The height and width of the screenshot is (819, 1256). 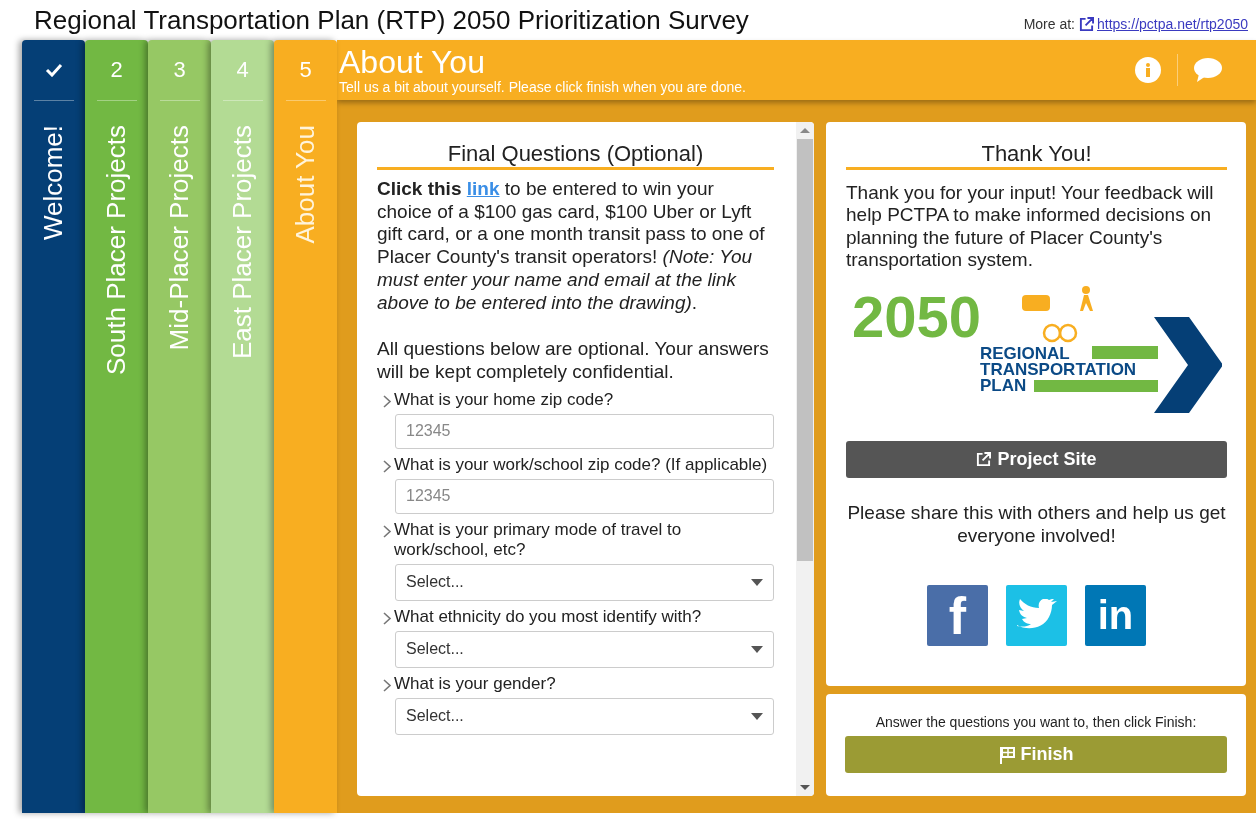 I want to click on more-label: More at:, so click(x=1049, y=24).